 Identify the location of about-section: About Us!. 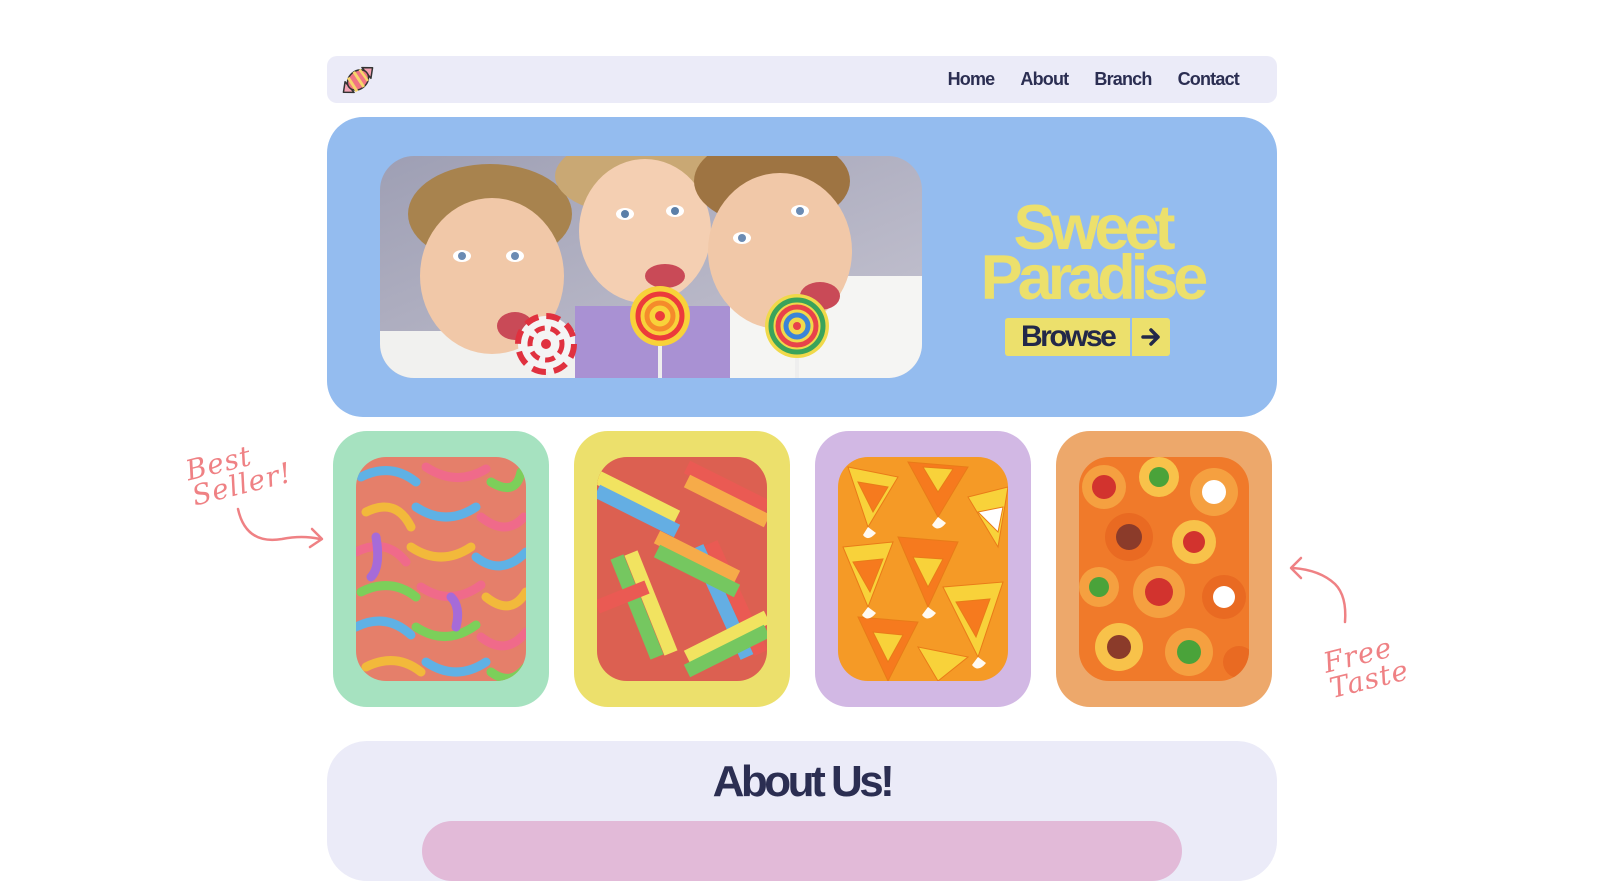
(802, 811).